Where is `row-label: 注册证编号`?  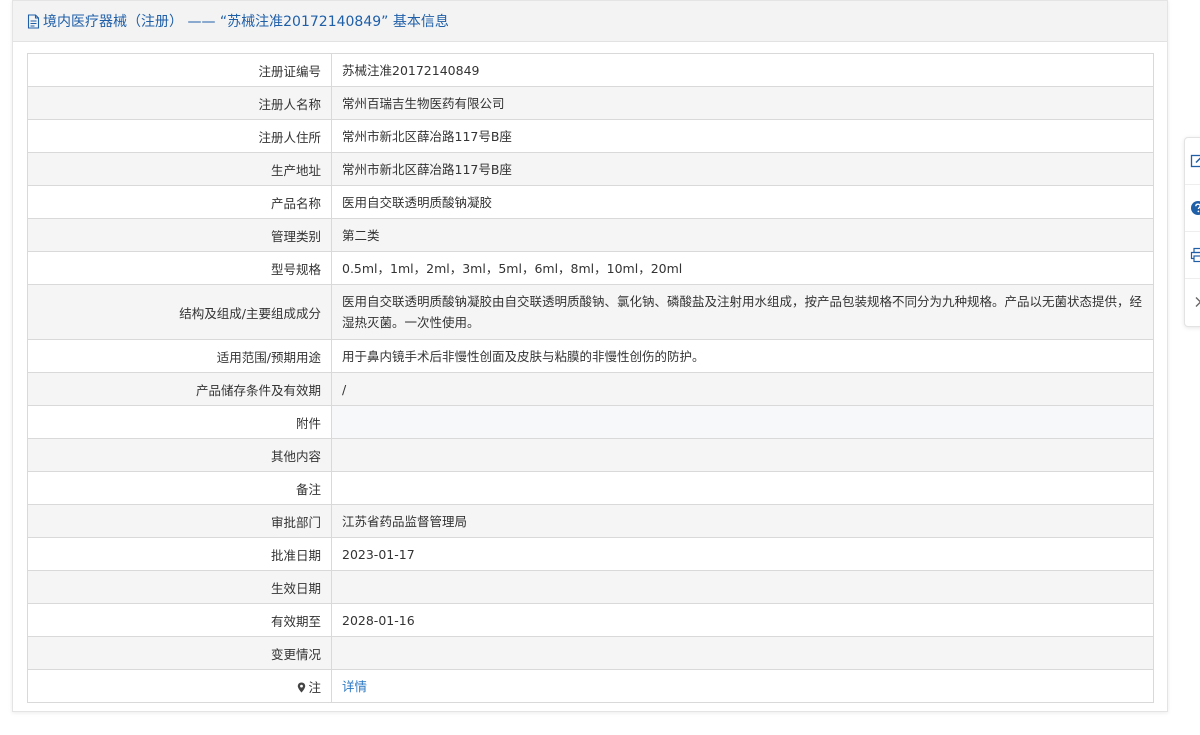 row-label: 注册证编号 is located at coordinates (179, 70).